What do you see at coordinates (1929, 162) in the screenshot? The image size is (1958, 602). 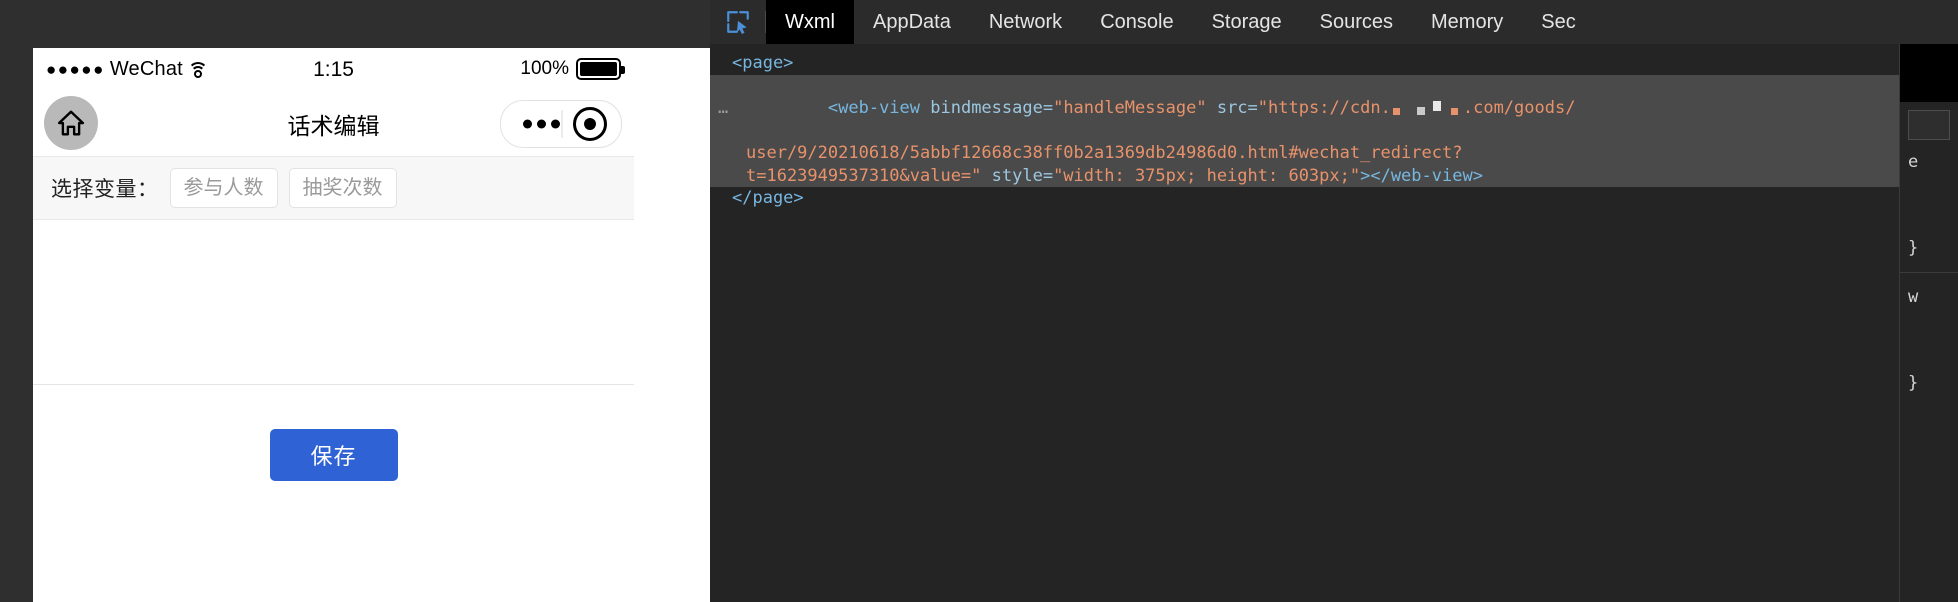 I see `side-panel-row-1: e` at bounding box center [1929, 162].